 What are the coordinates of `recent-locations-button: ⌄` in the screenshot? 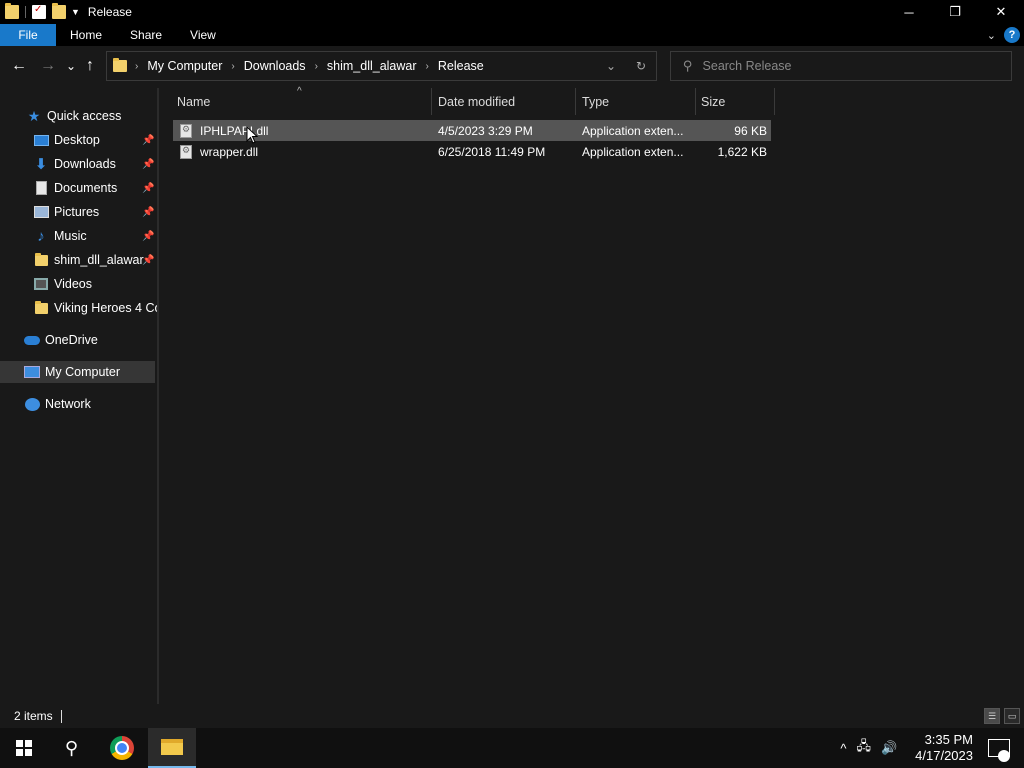 It's located at (71, 66).